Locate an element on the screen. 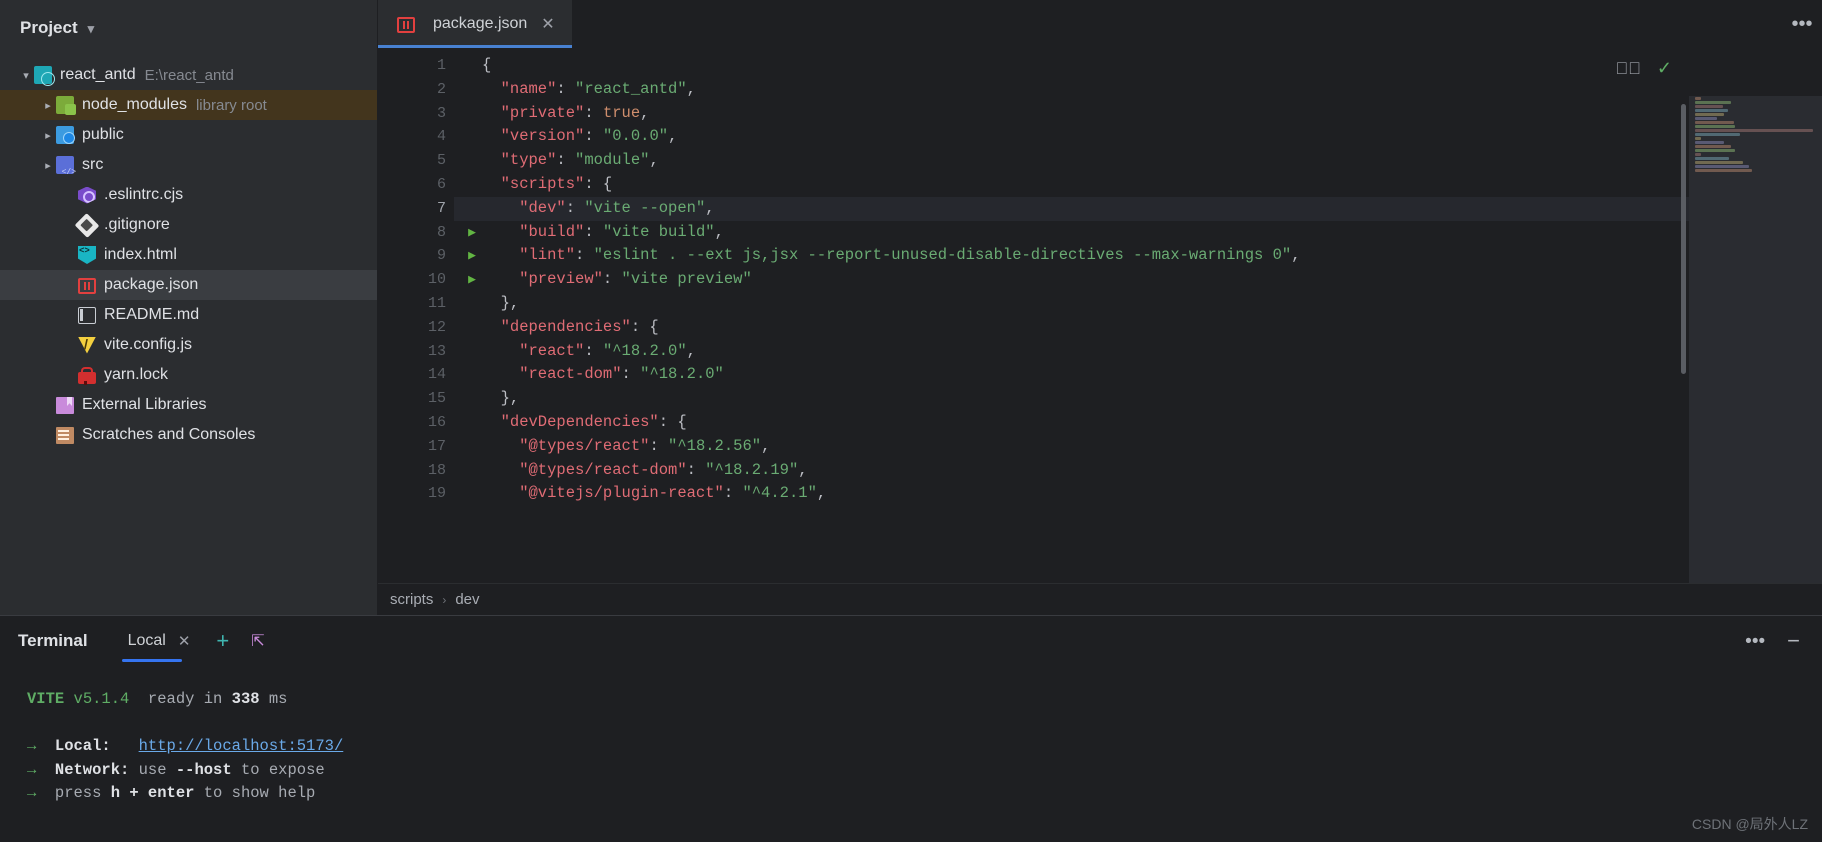 The height and width of the screenshot is (842, 1822). minimize-icon: − is located at coordinates (1793, 641).